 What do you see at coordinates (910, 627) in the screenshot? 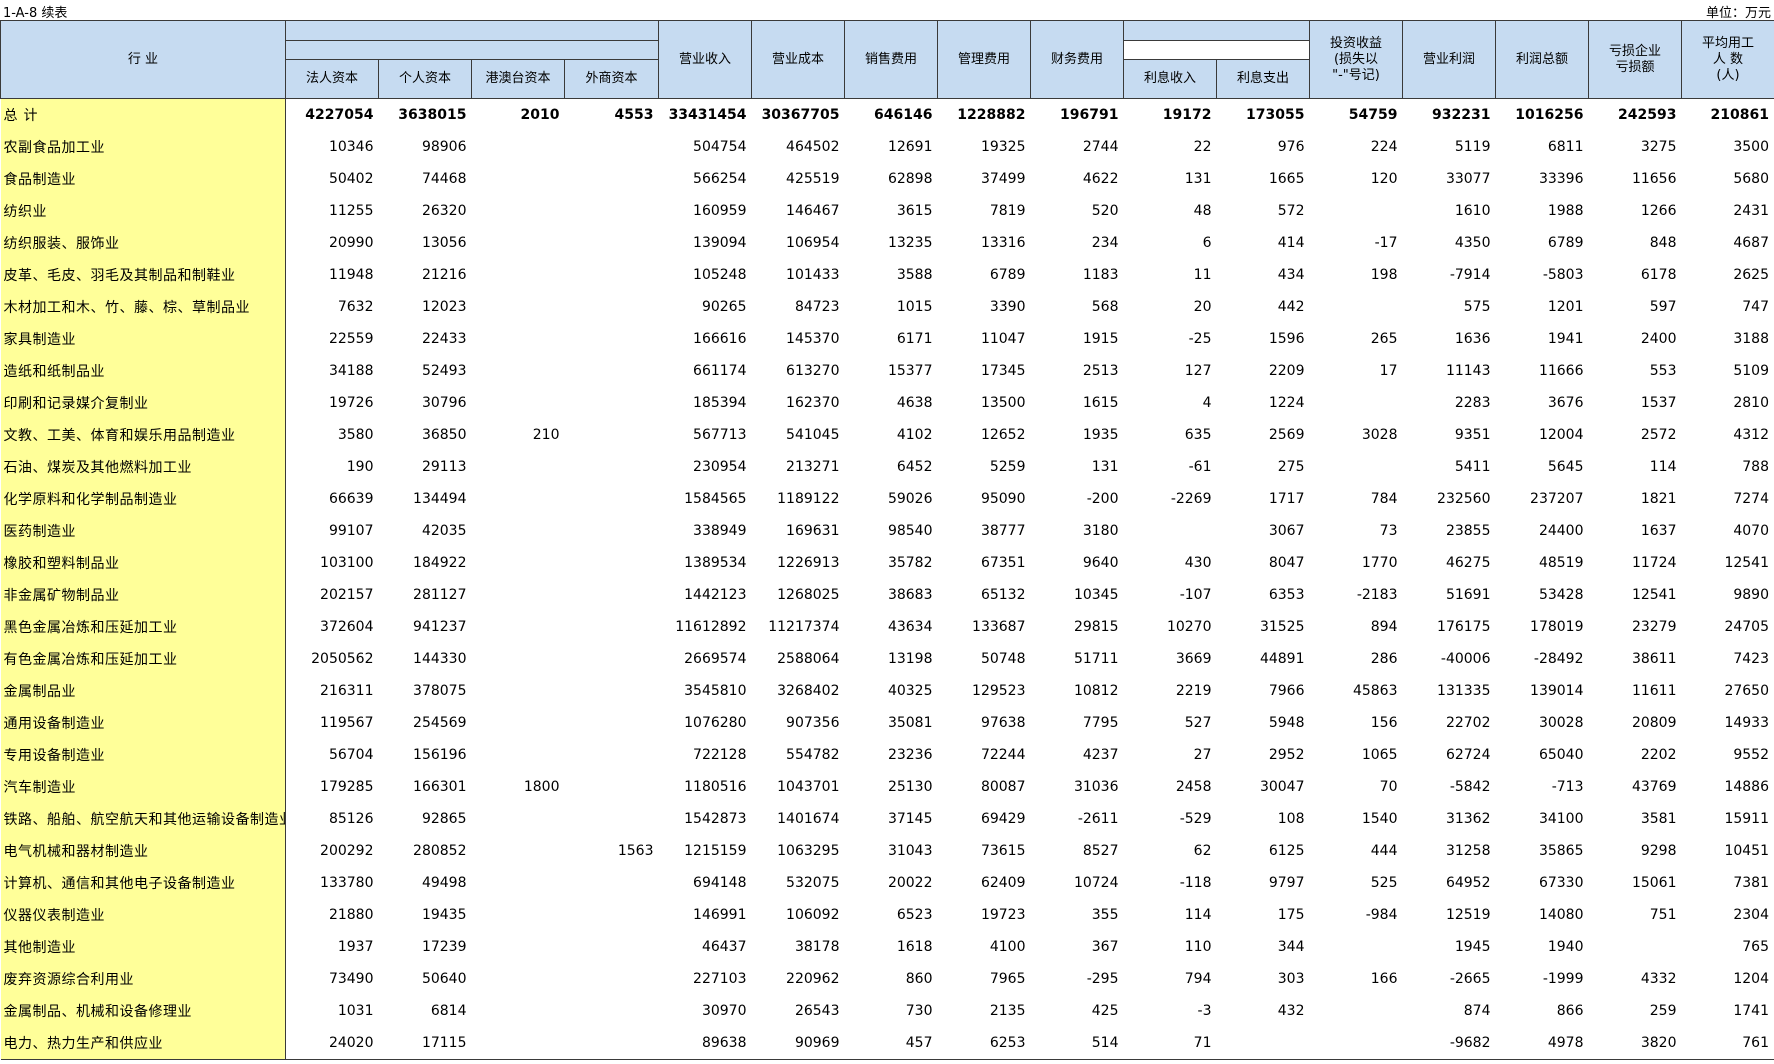
I see `value-cell: 43634` at bounding box center [910, 627].